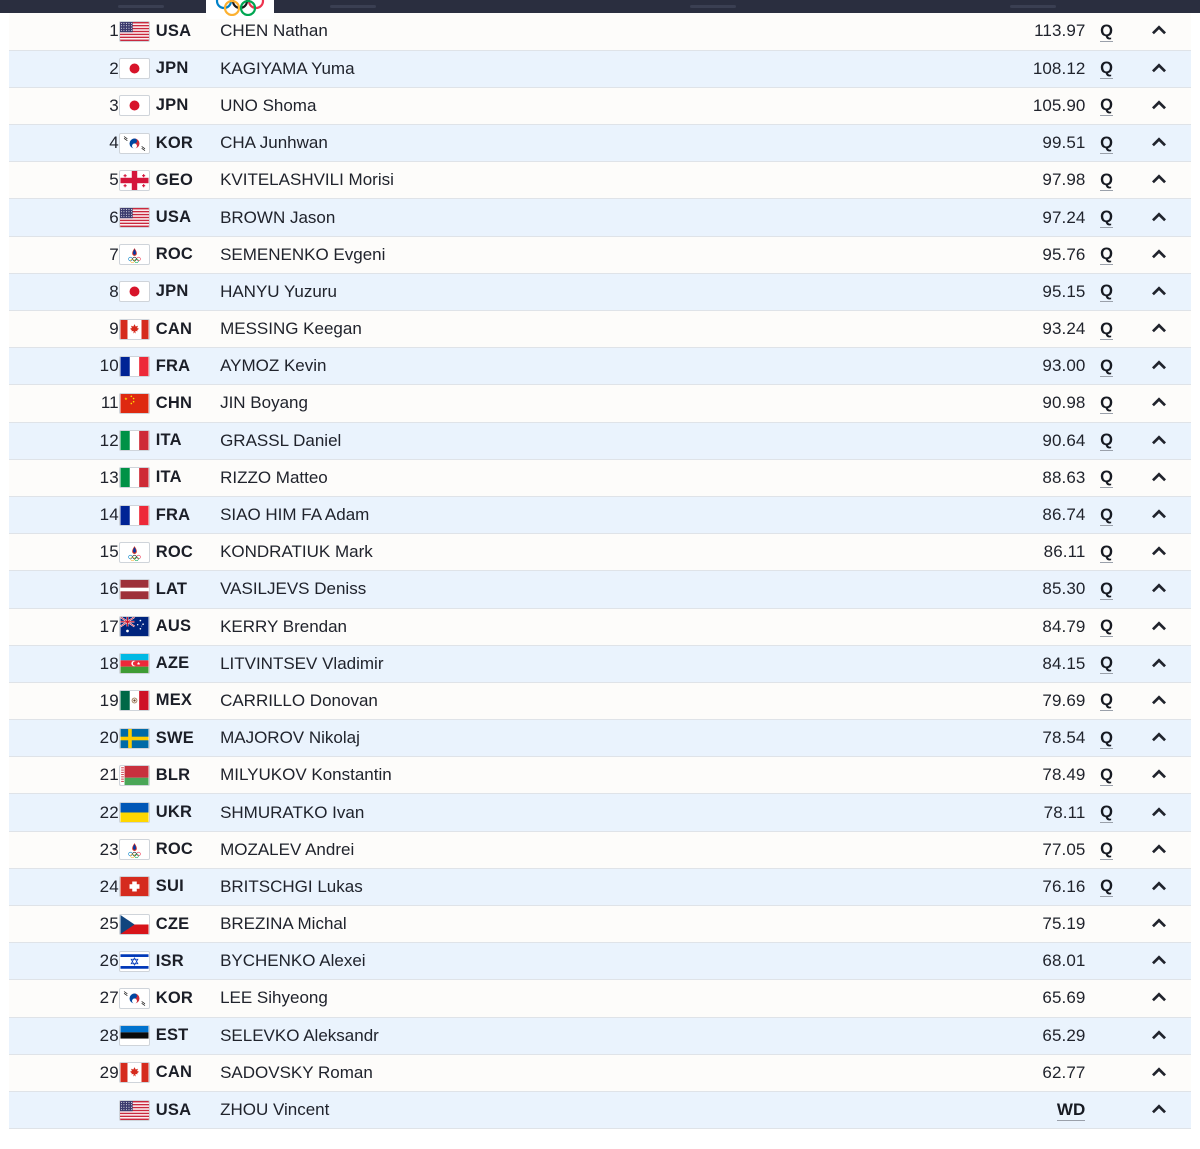 The width and height of the screenshot is (1200, 1149). What do you see at coordinates (1071, 1111) in the screenshot?
I see `withdrawn-badge: WD` at bounding box center [1071, 1111].